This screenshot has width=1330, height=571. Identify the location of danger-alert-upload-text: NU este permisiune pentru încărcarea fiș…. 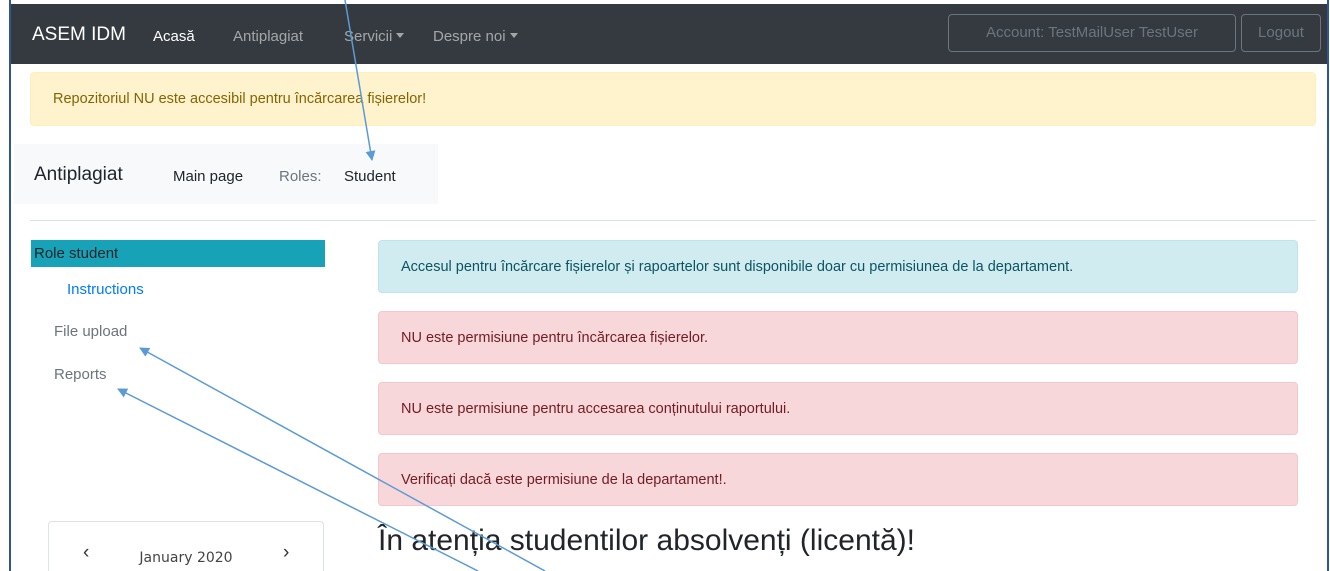
(555, 337).